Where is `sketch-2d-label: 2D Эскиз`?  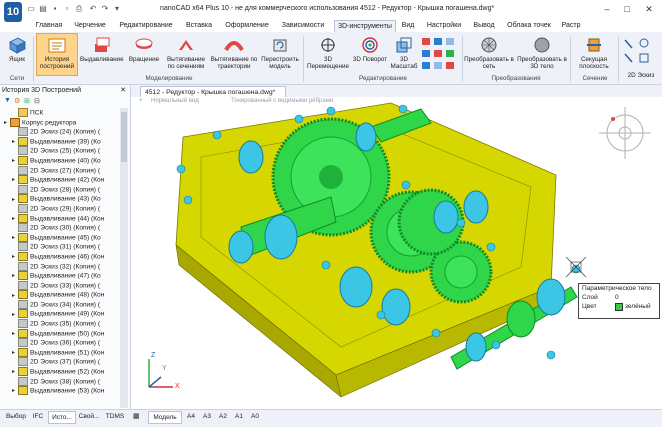 sketch-2d-label: 2D Эскиз is located at coordinates (641, 75).